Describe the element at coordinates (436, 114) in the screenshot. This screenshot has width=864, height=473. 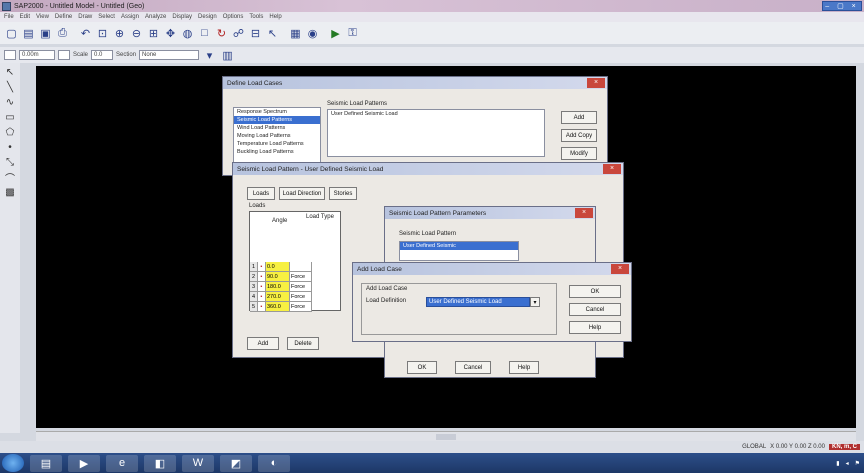
I see `list-item: User Defined Seismic Load` at that location.